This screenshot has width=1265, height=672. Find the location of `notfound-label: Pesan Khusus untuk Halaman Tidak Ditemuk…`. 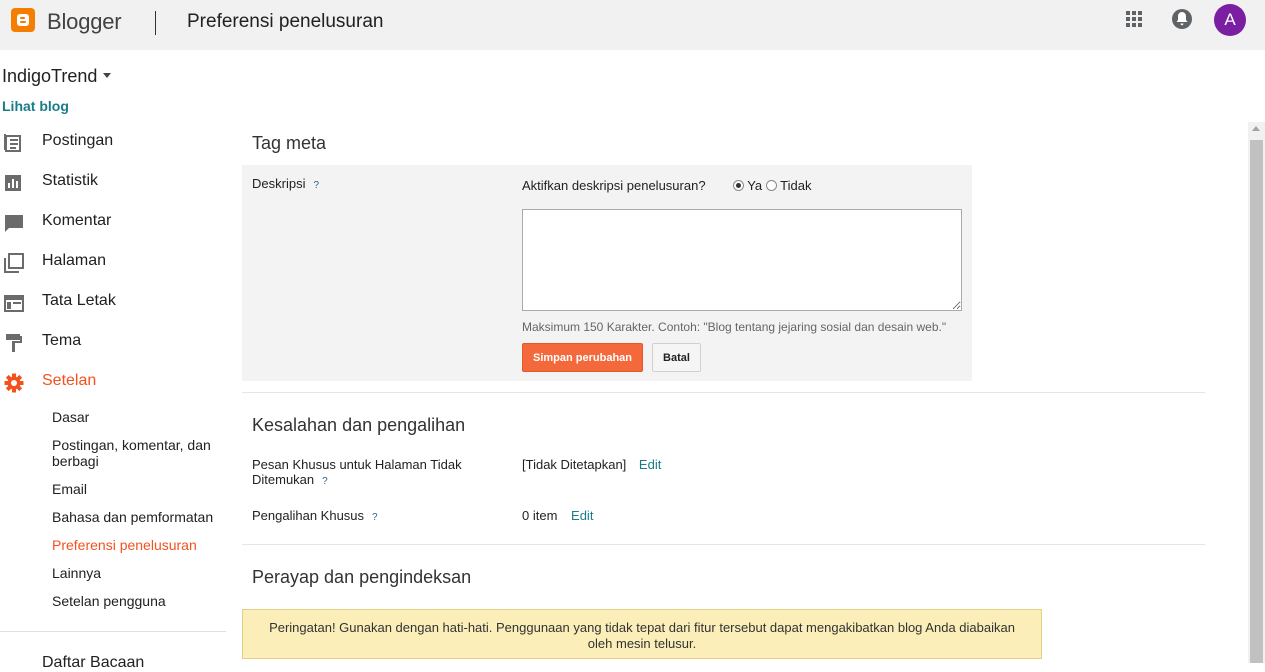

notfound-label: Pesan Khusus untuk Halaman Tidak Ditemuk… is located at coordinates (372, 473).